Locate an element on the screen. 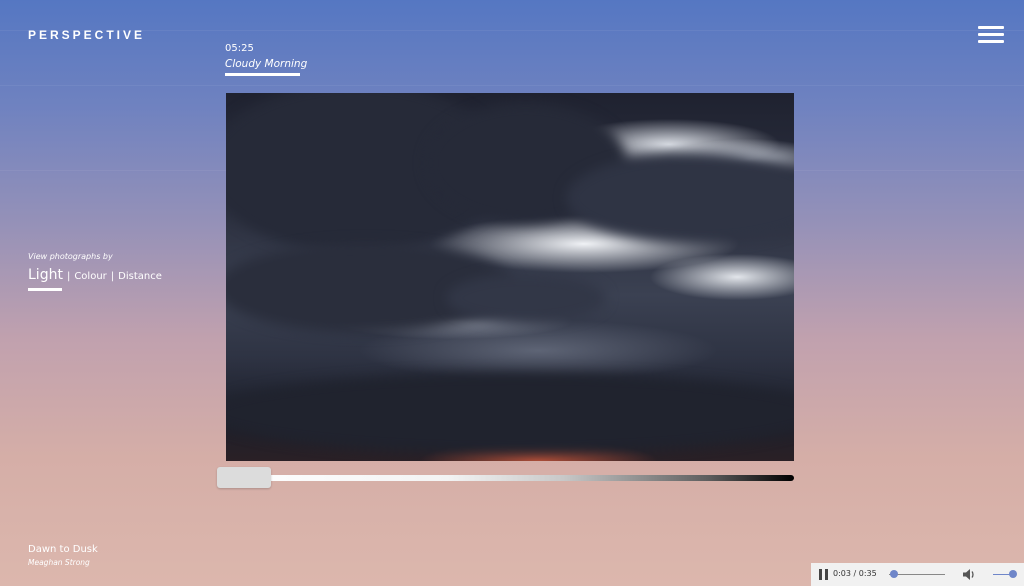 This screenshot has height=586, width=1024. view-option-light: Light is located at coordinates (45, 275).